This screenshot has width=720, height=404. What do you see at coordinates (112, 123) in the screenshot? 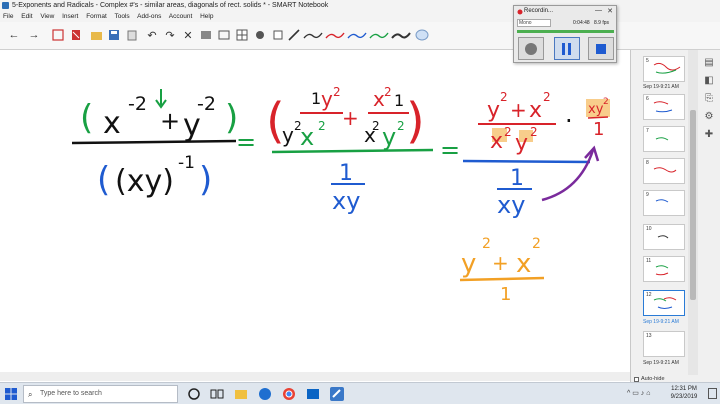
I see `term-x: x` at bounding box center [112, 123].